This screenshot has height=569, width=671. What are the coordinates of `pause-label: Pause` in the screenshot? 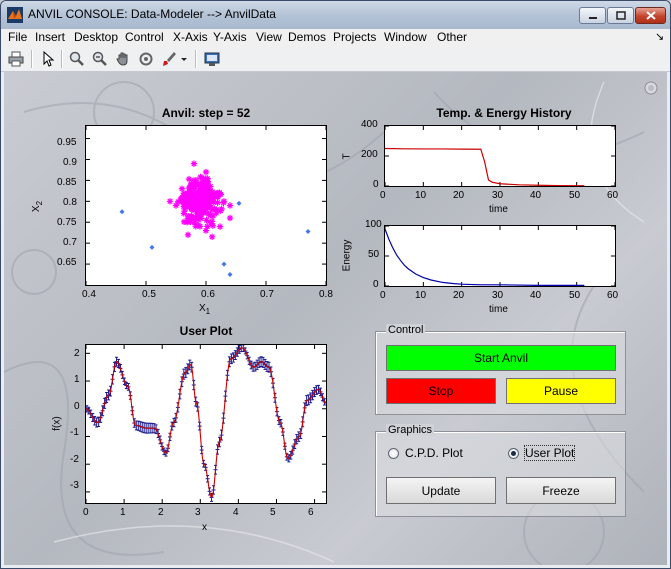 It's located at (561, 391).